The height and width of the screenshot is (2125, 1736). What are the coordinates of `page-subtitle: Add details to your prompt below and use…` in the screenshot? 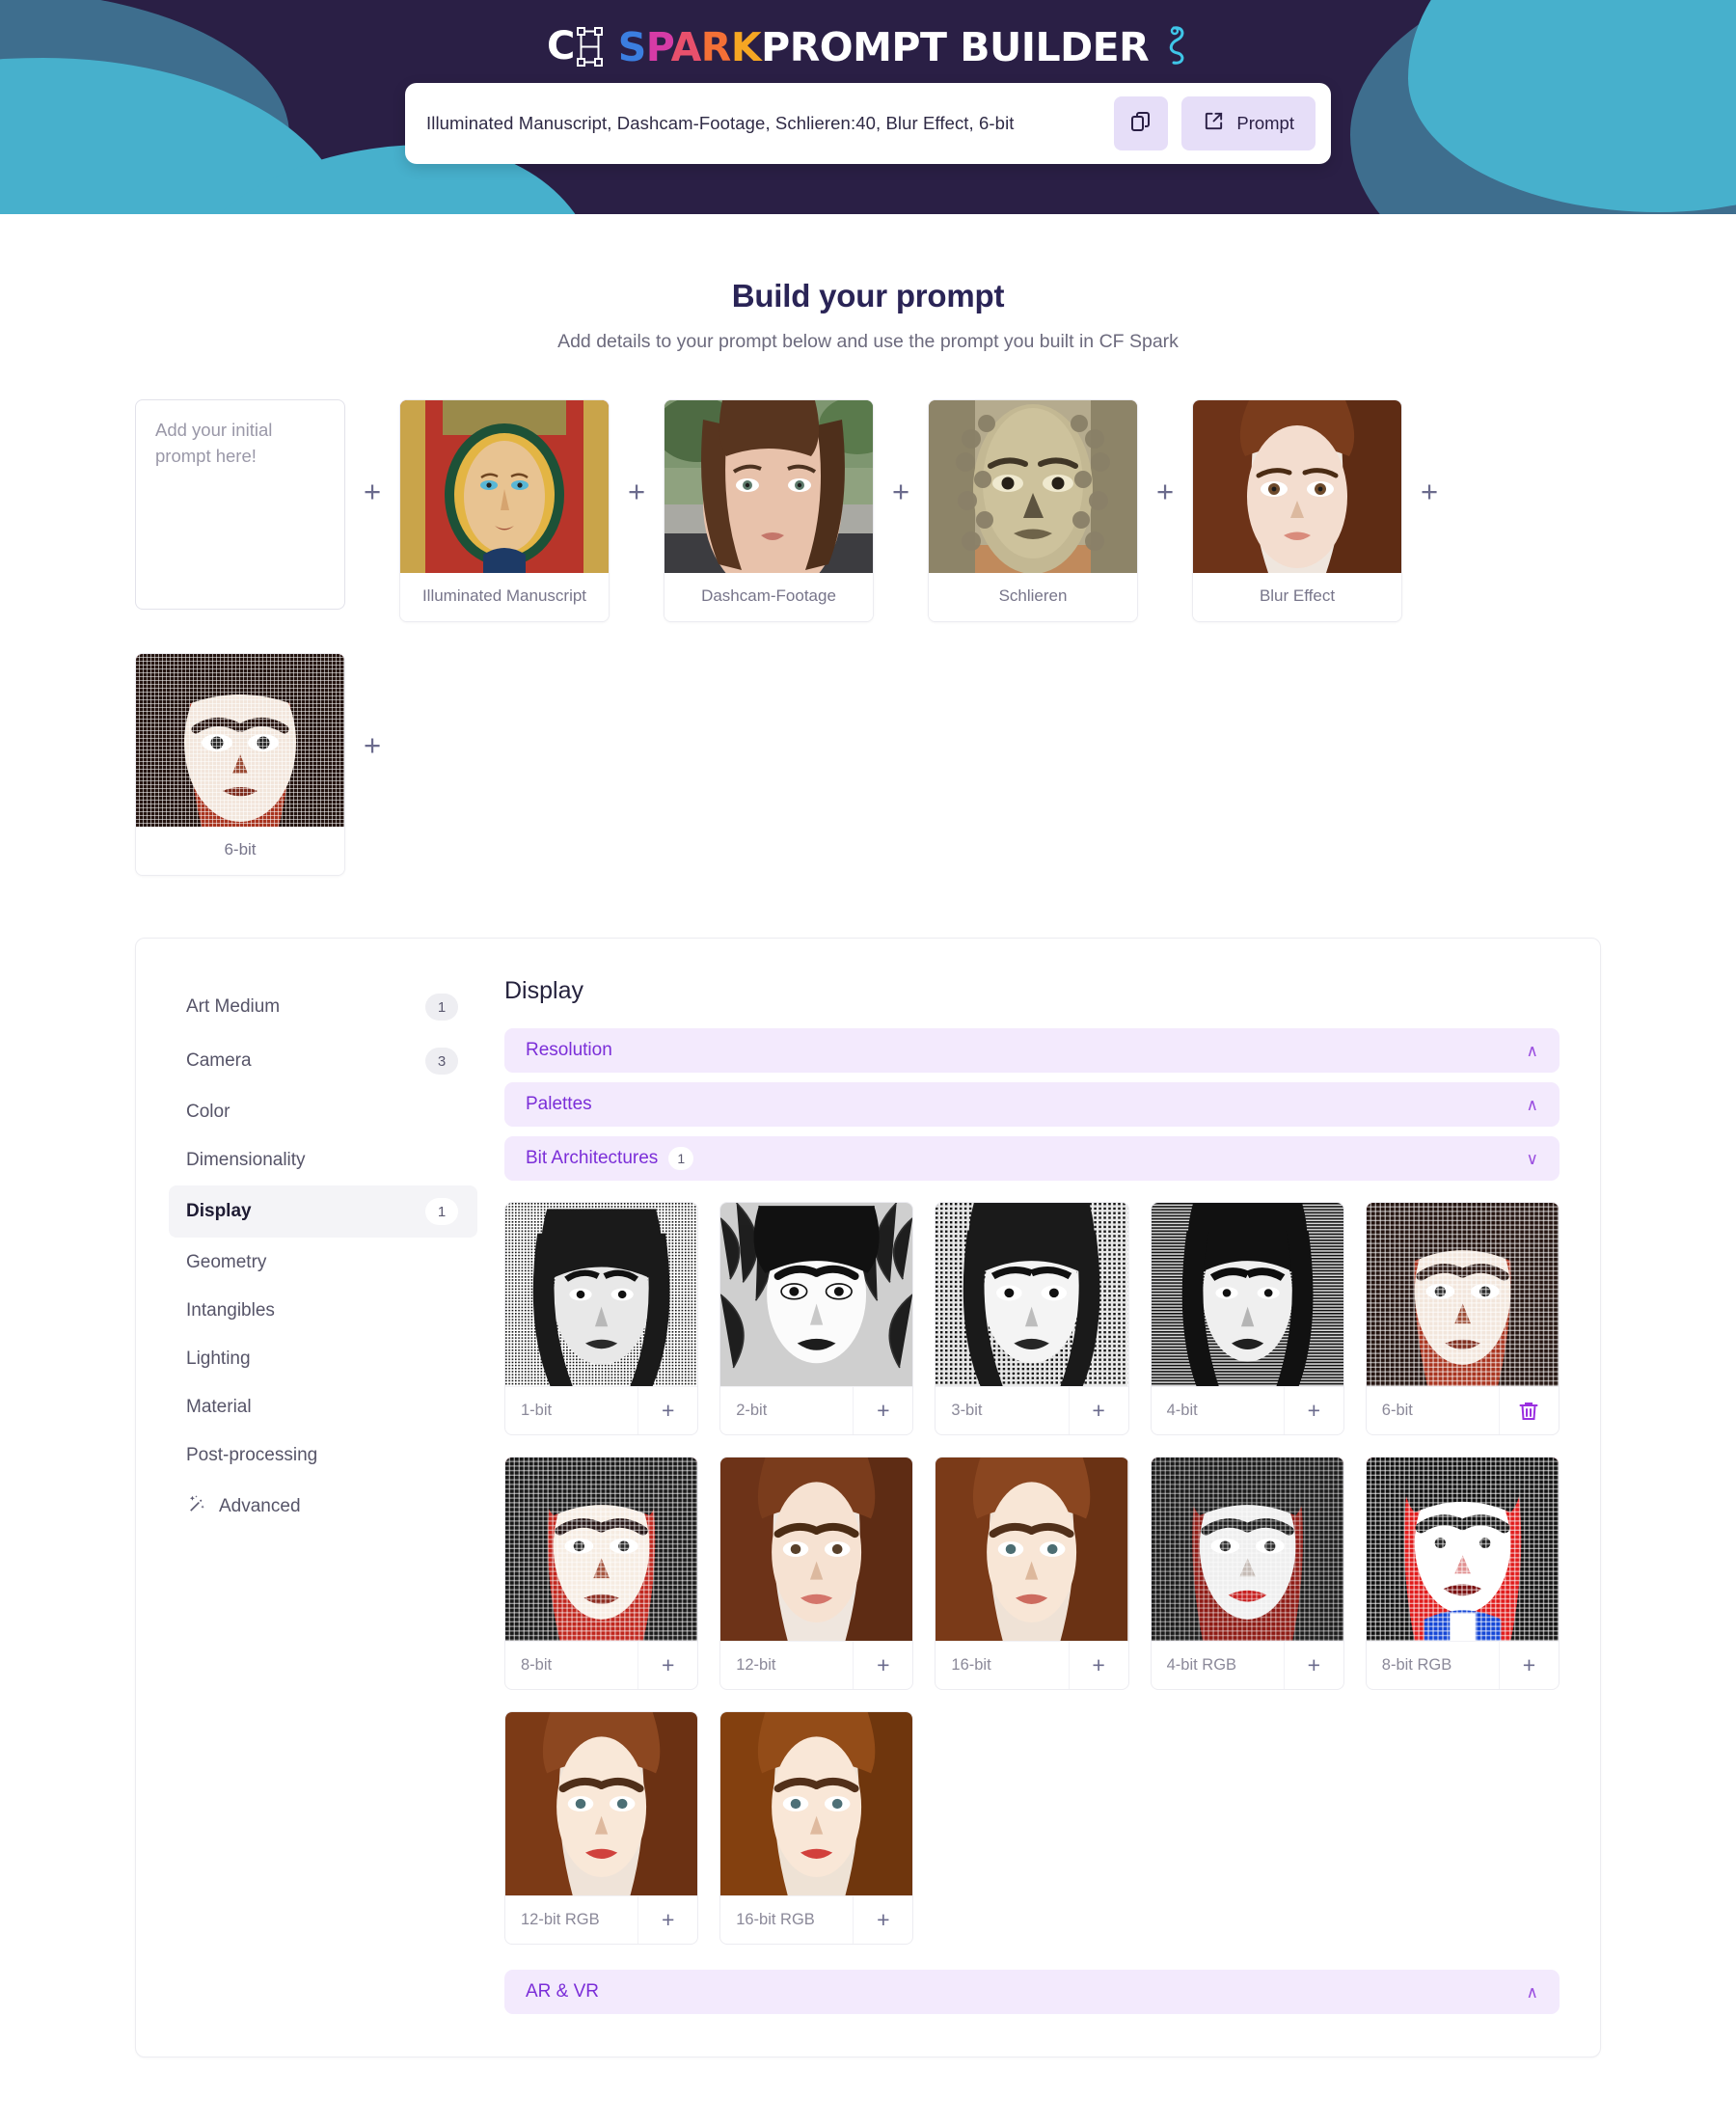 It's located at (868, 341).